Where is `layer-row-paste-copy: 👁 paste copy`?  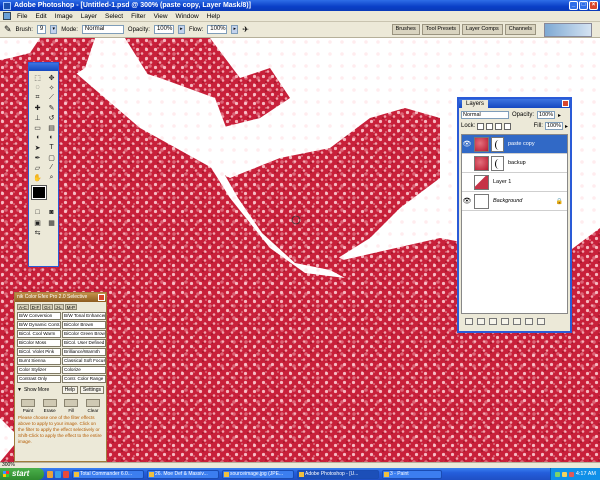
layer-row-paste-copy: 👁 paste copy is located at coordinates (514, 144).